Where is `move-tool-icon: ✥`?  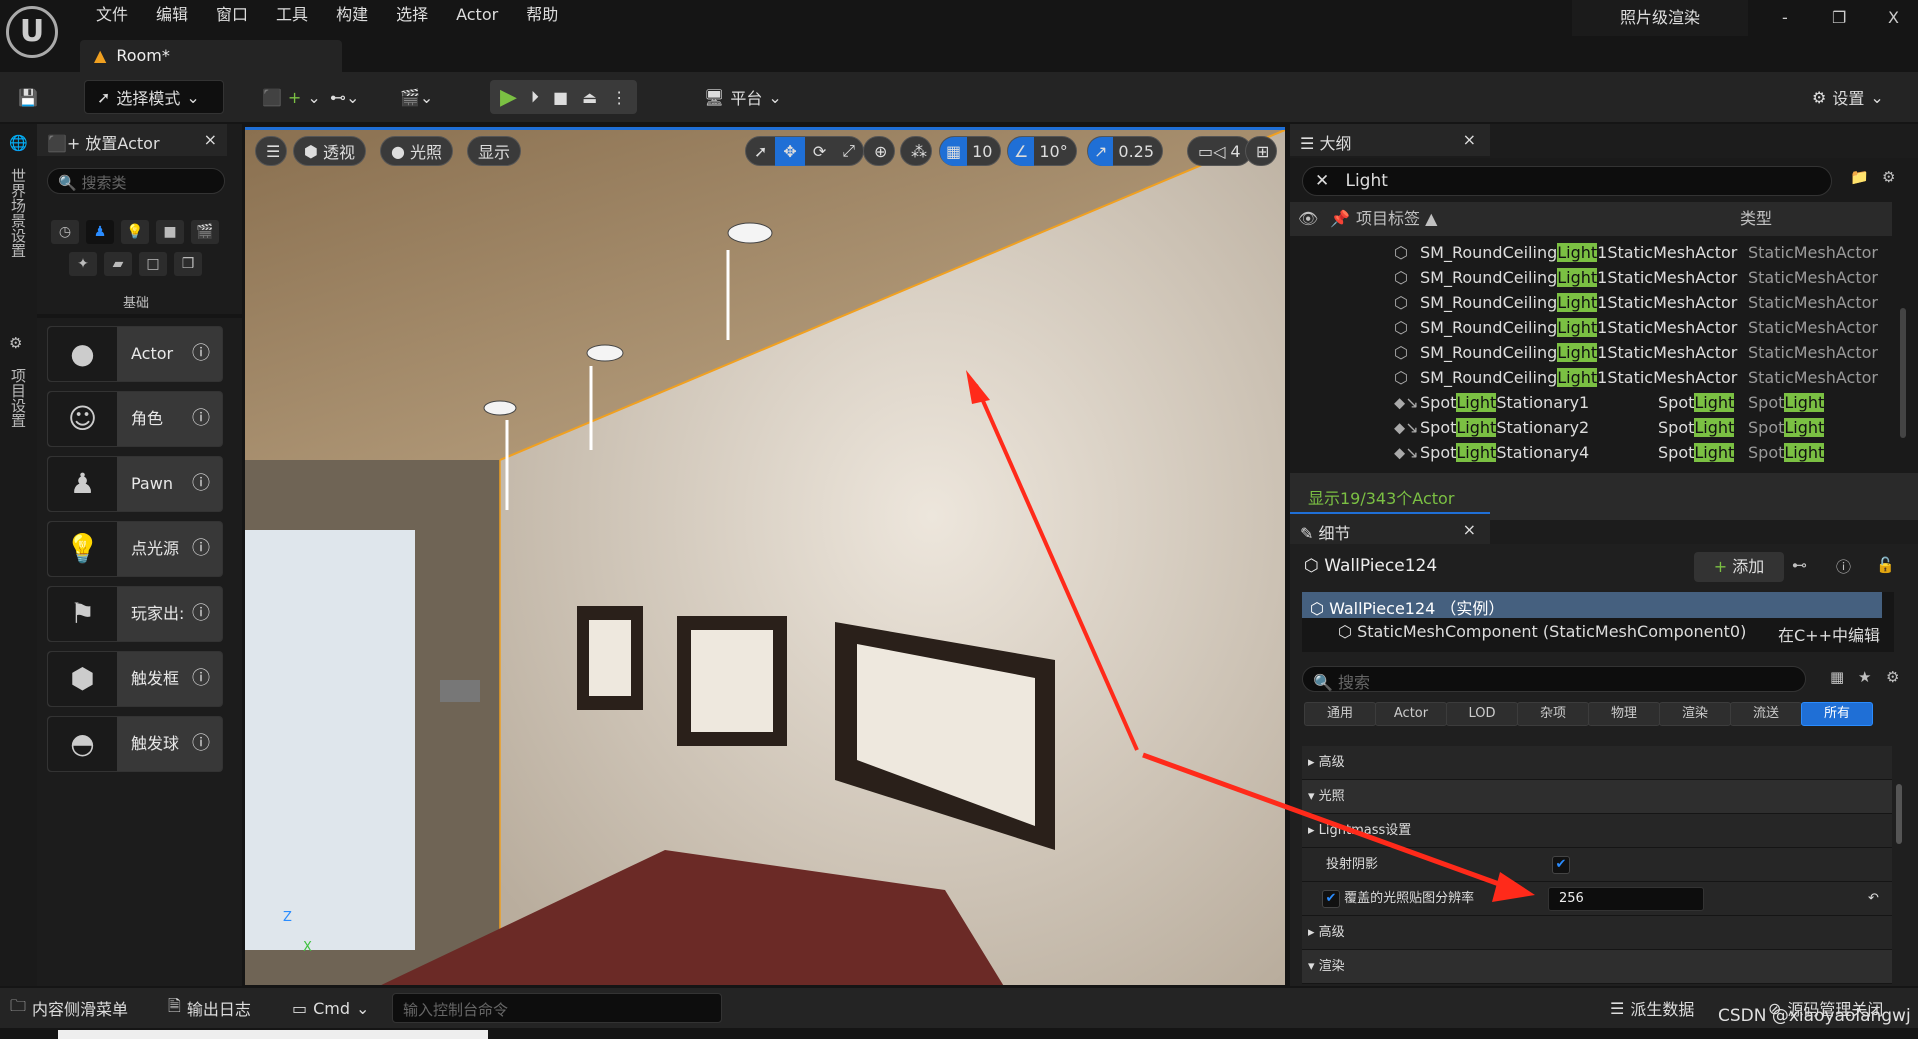 move-tool-icon: ✥ is located at coordinates (790, 151).